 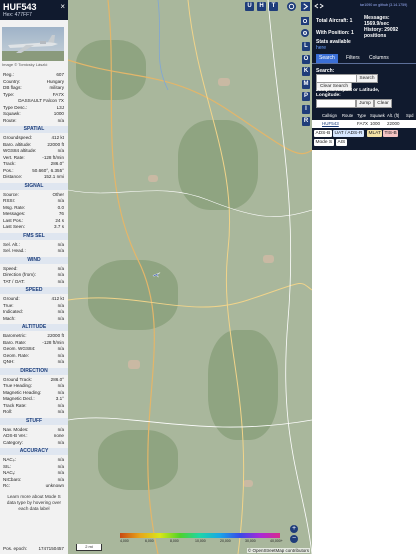 What do you see at coordinates (14, 157) in the screenshot?
I see `info-label: Vert. Rate:` at bounding box center [14, 157].